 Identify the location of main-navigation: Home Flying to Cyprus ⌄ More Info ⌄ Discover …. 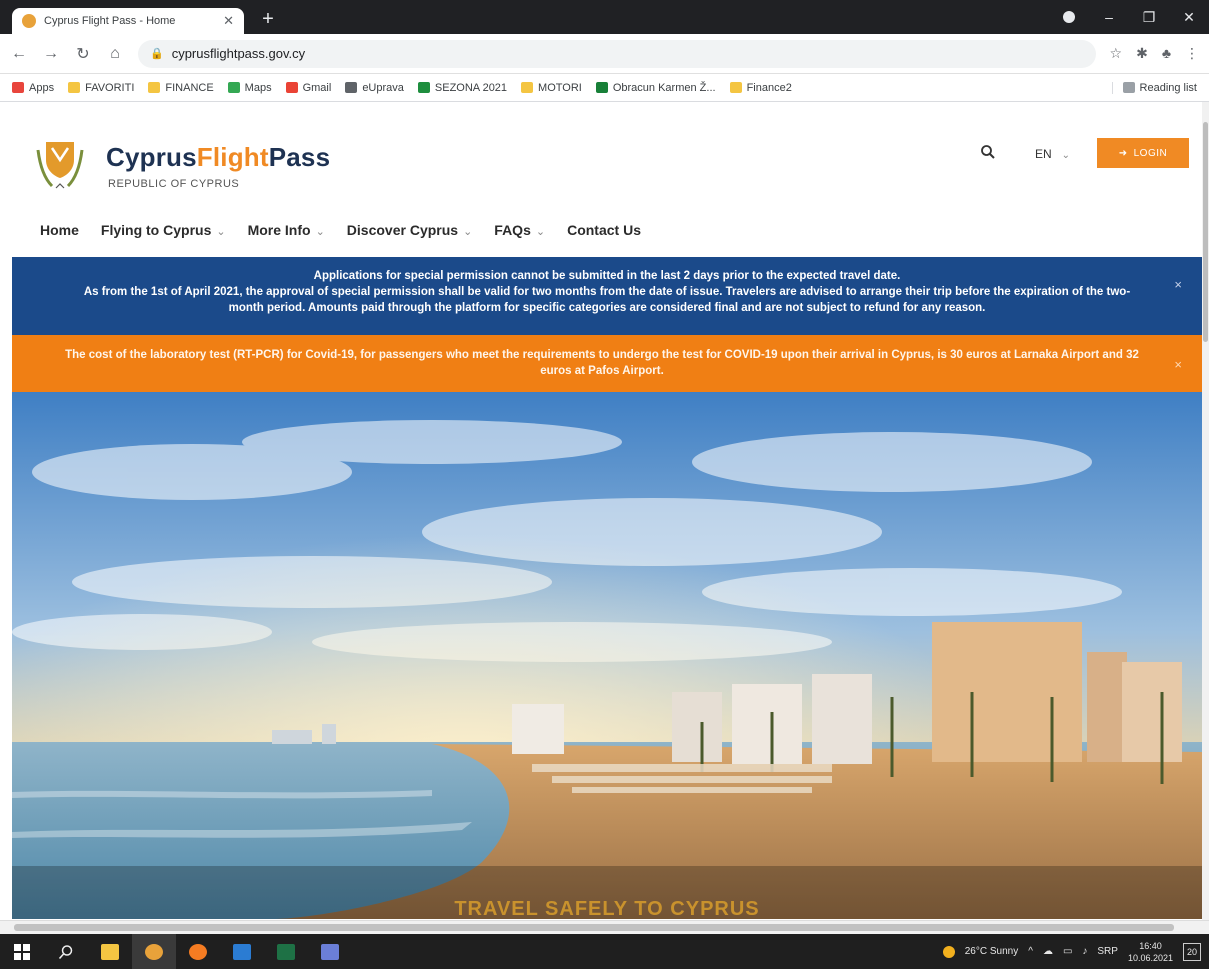
(340, 230).